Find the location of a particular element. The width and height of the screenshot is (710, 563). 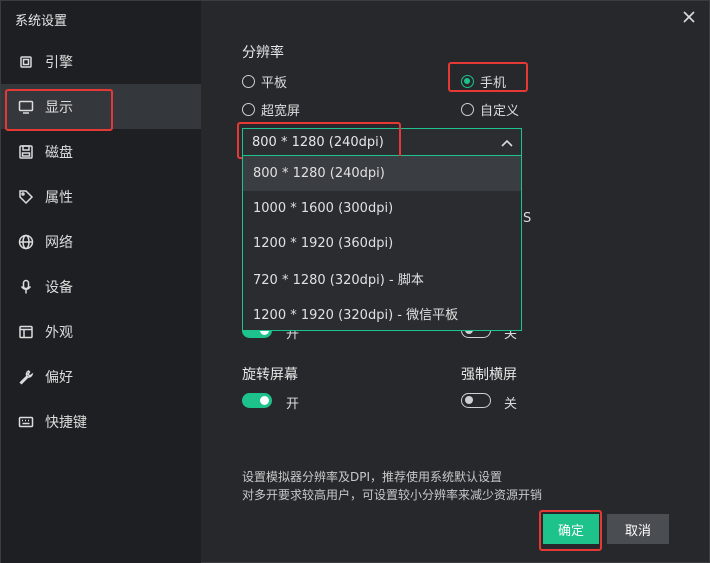

wrench-icon is located at coordinates (26, 377).